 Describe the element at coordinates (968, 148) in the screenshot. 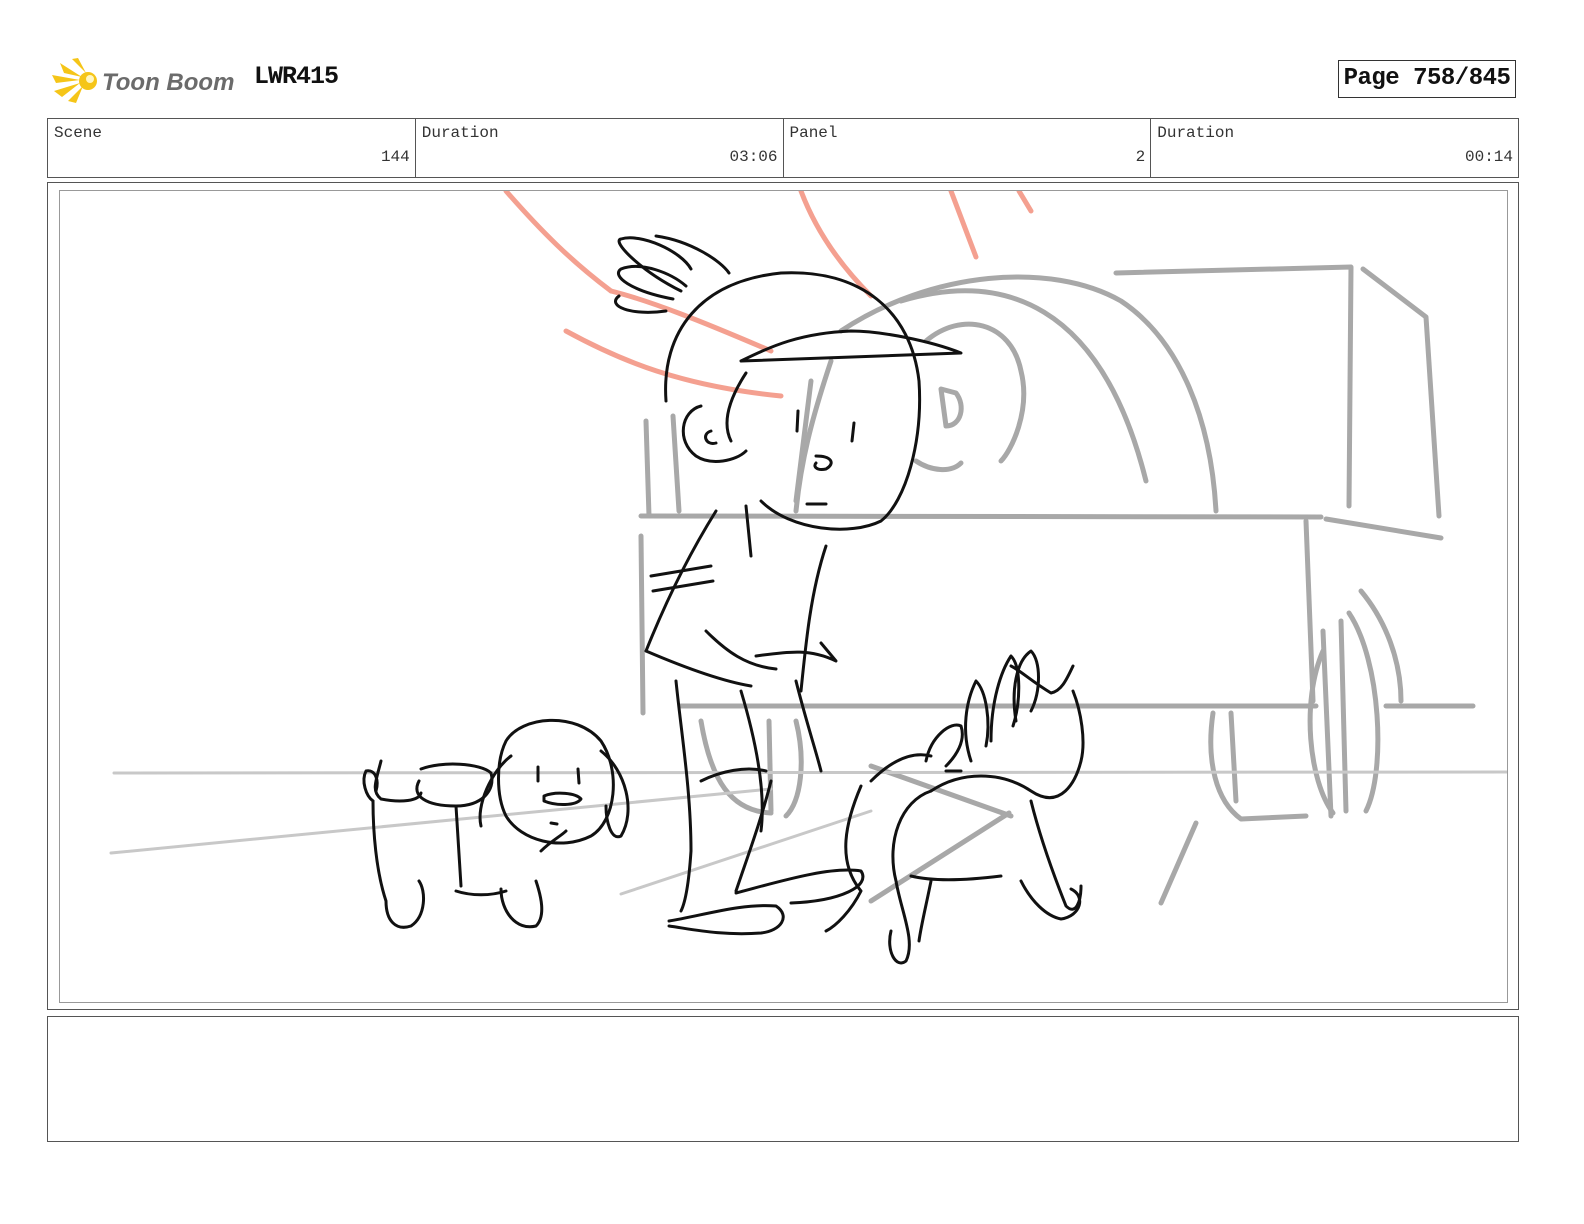

I see `panel-cell: Panel 2` at that location.